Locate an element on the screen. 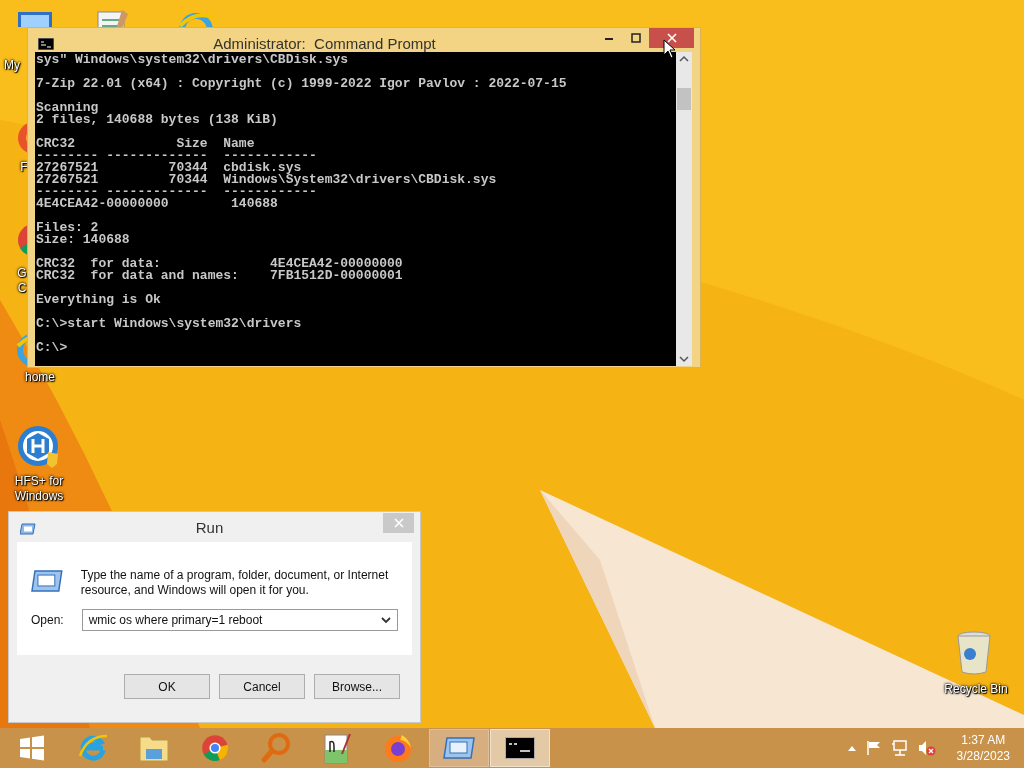 The image size is (1024, 768). taskbar-button is located at coordinates (520, 748).